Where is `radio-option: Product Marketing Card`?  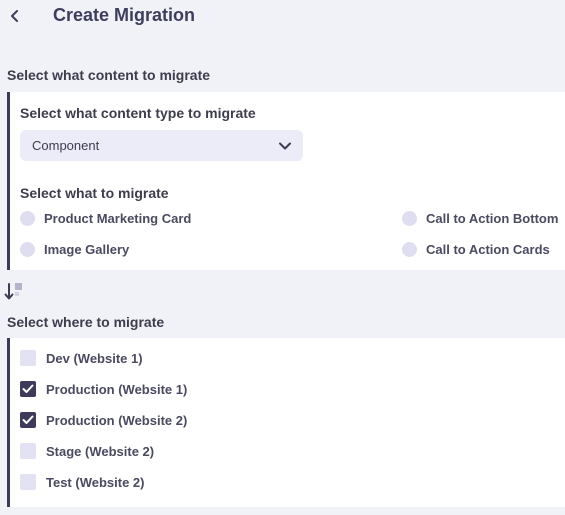 radio-option: Product Marketing Card is located at coordinates (105, 218).